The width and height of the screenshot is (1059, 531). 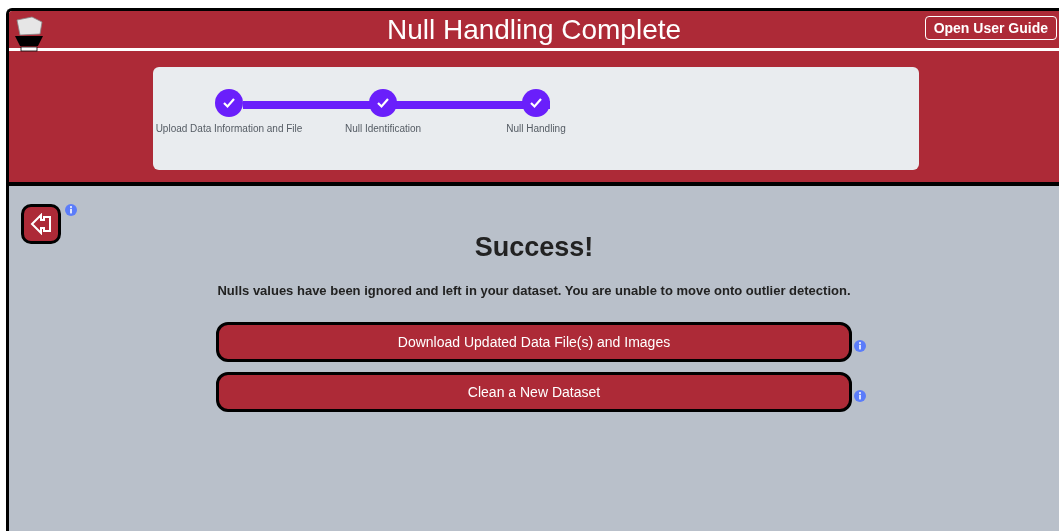 What do you see at coordinates (383, 128) in the screenshot?
I see `step-label: Null Identification` at bounding box center [383, 128].